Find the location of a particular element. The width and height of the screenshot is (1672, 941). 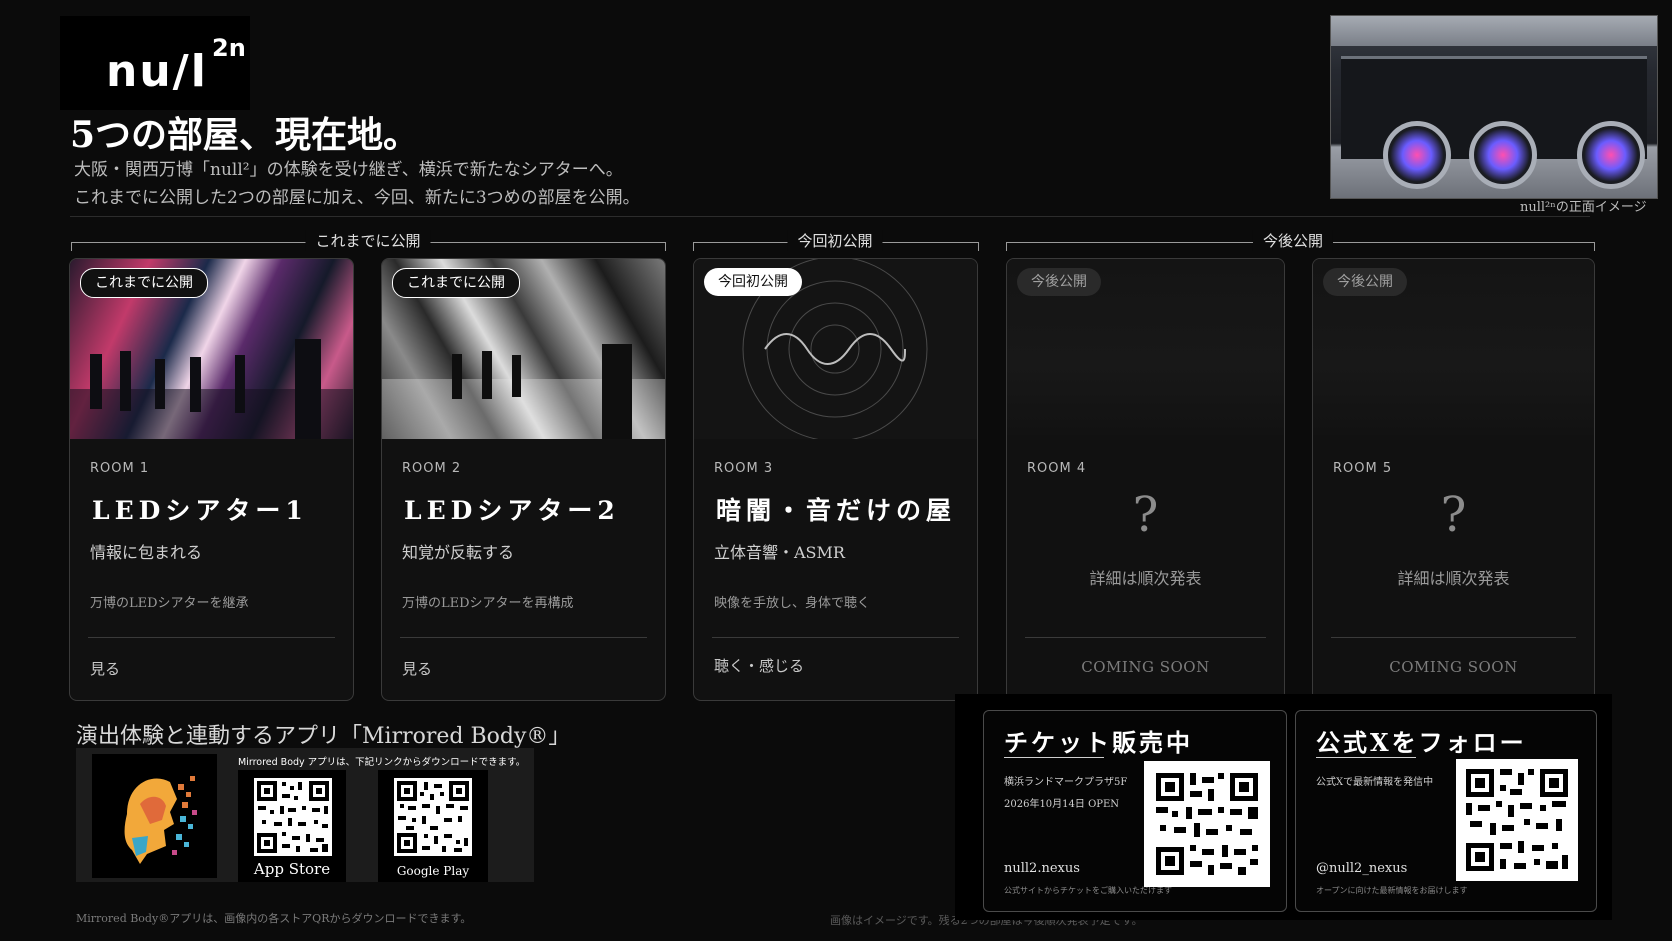

room-3-title: 暗闇・音だけの屋 is located at coordinates (836, 510).